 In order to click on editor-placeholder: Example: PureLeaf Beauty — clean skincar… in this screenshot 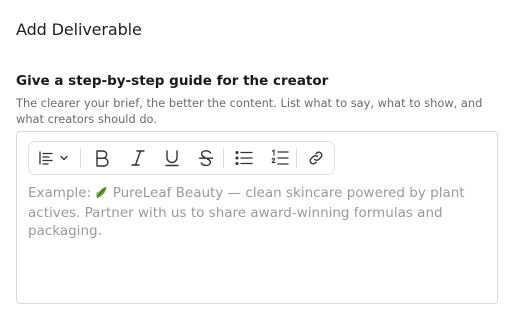, I will do `click(248, 212)`.